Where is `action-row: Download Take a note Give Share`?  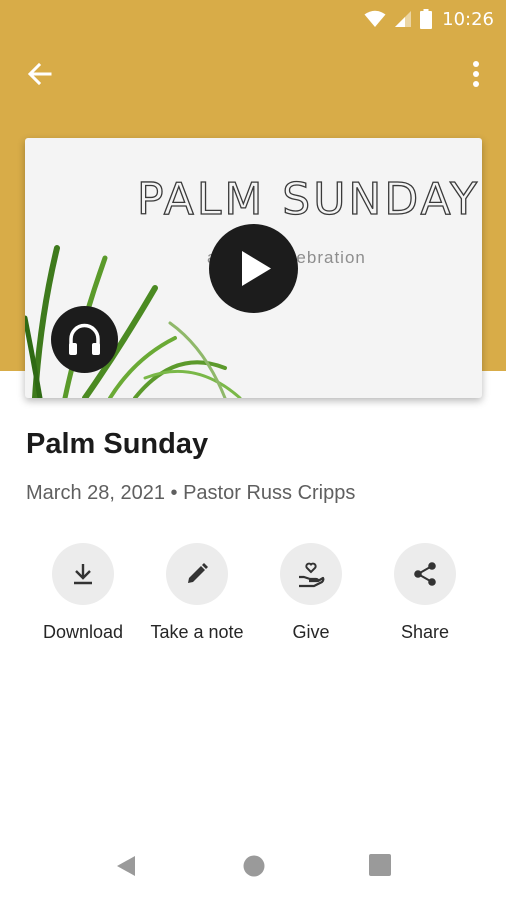 action-row: Download Take a note Give Share is located at coordinates (253, 598).